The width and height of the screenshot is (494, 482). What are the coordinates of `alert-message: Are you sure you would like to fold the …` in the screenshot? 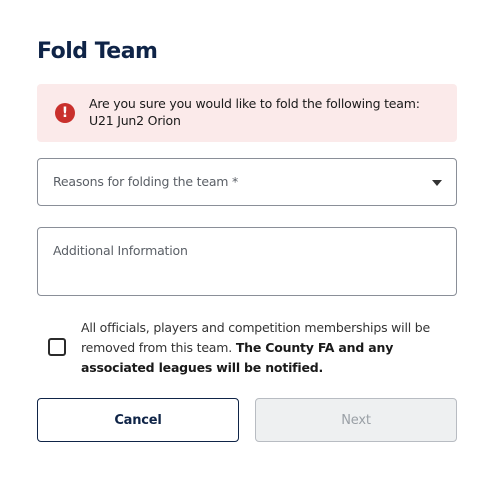 It's located at (254, 112).